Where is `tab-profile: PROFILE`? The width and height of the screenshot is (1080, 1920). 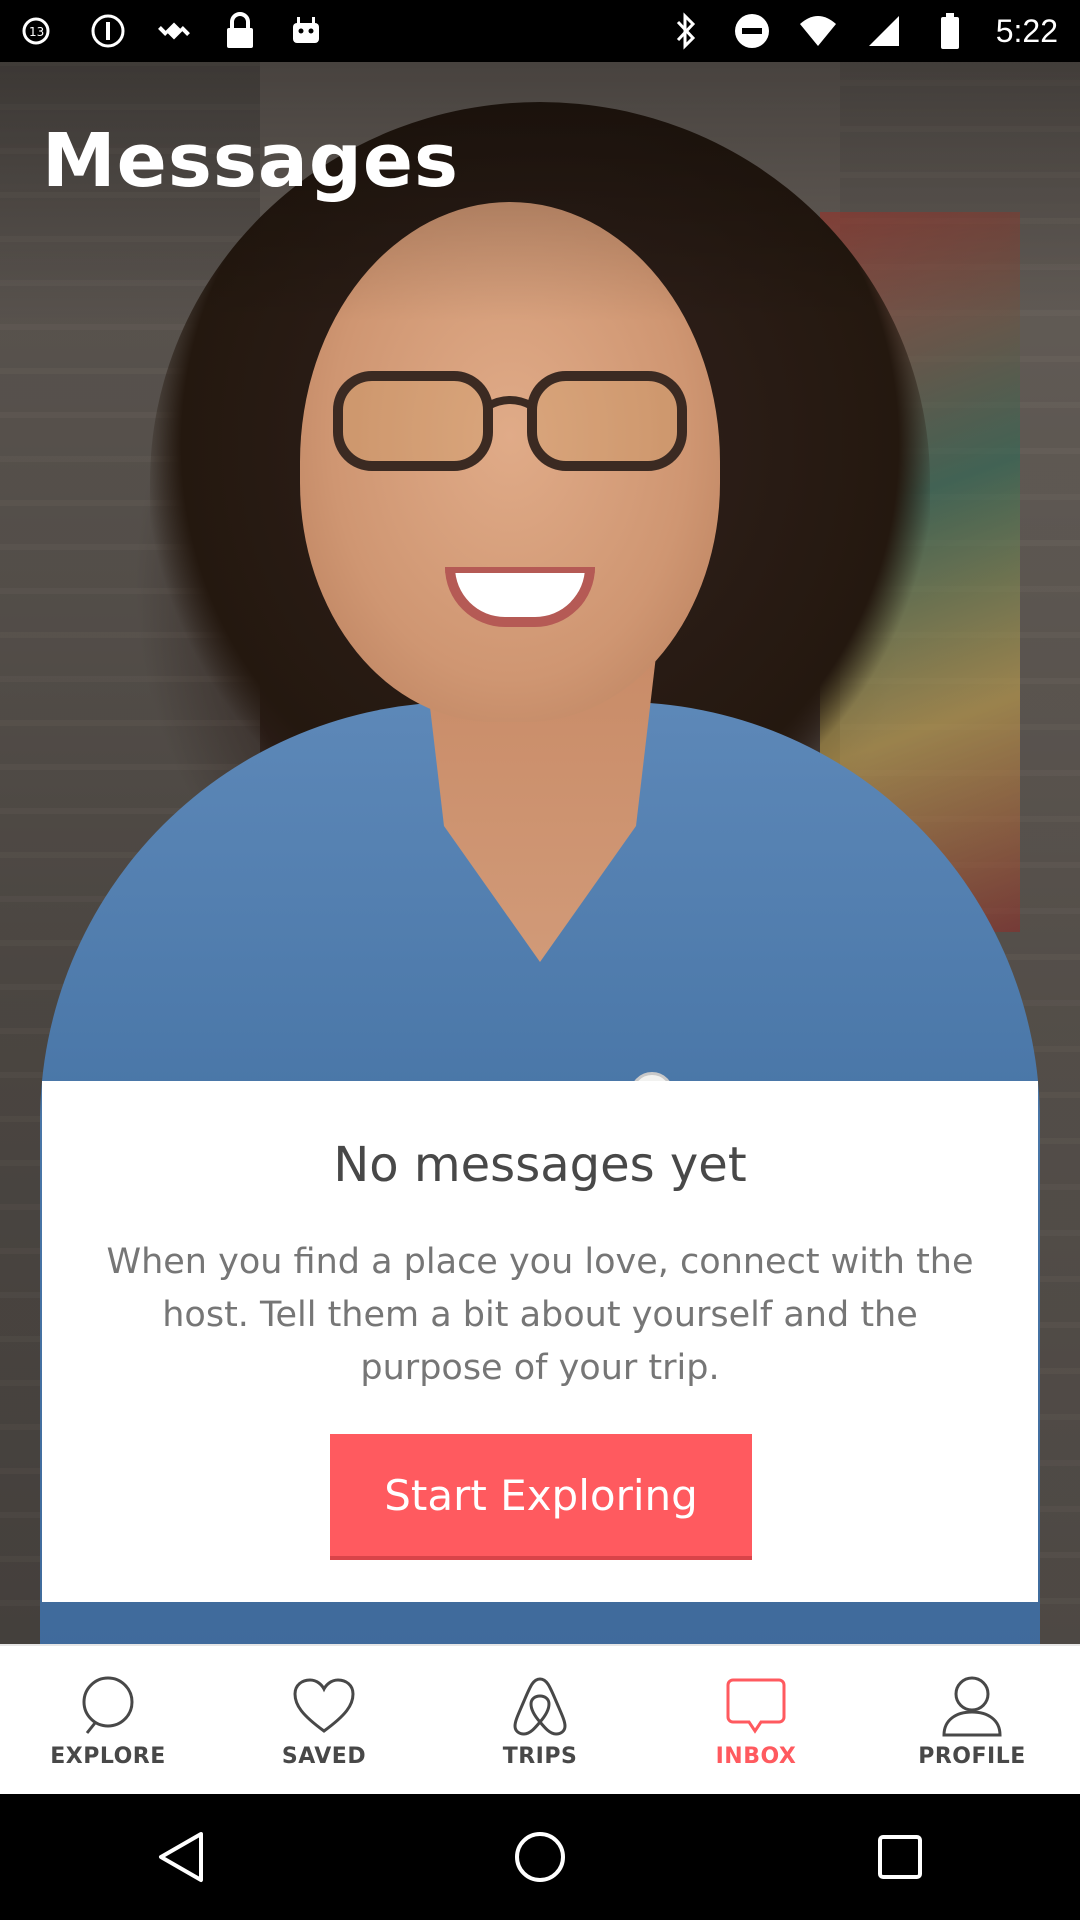
tab-profile: PROFILE is located at coordinates (972, 1720).